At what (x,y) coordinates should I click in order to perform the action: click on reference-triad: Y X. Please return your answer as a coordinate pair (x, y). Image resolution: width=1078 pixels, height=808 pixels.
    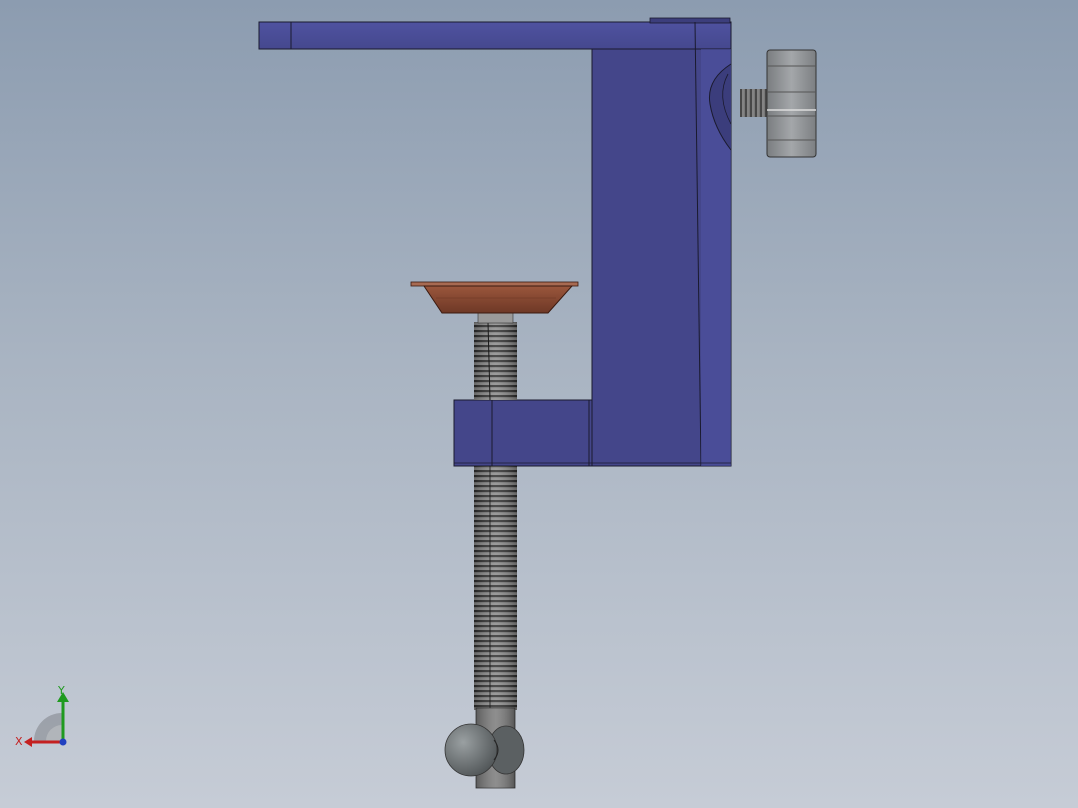
    Looking at the image, I should click on (45, 720).